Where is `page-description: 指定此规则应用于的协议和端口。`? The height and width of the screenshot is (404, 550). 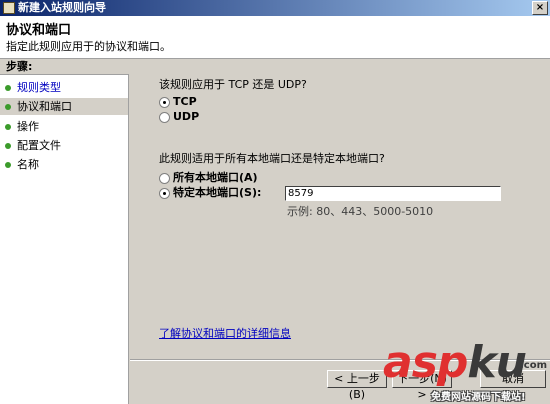 page-description: 指定此规则应用于的协议和端口。 is located at coordinates (88, 46).